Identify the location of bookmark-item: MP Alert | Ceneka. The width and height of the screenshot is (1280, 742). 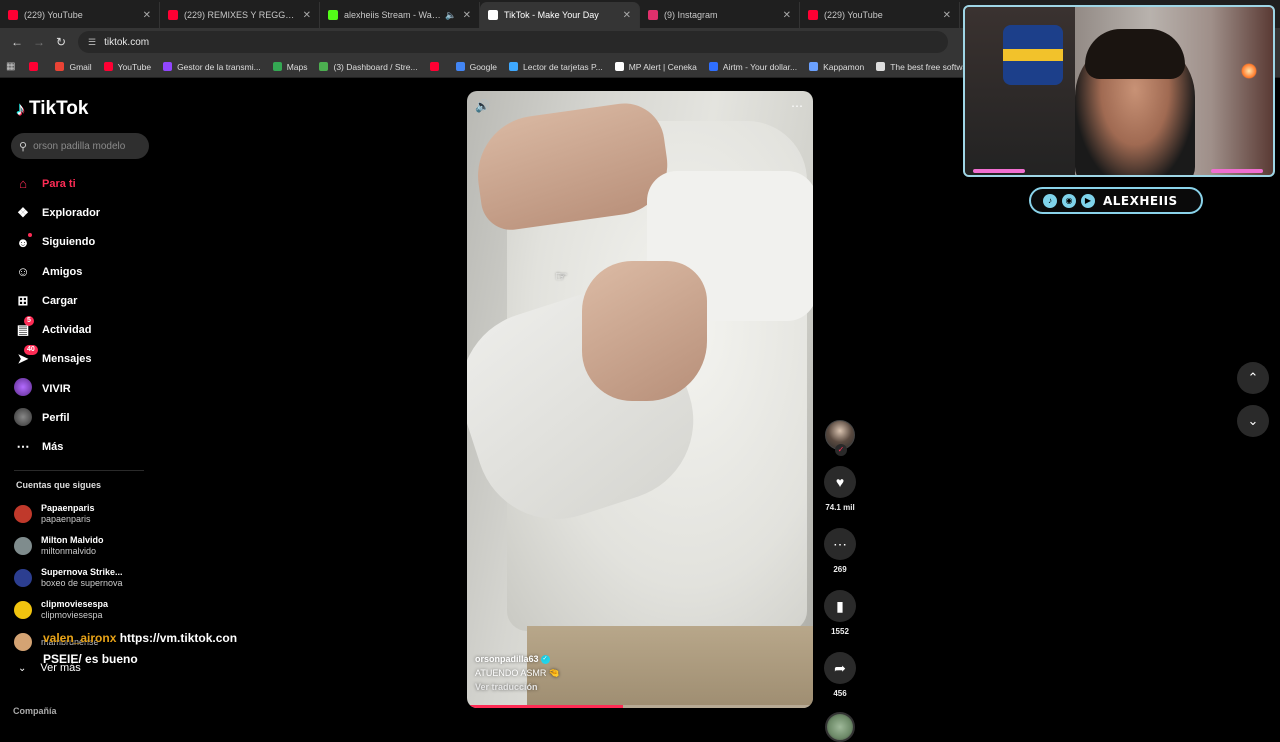
(655, 66).